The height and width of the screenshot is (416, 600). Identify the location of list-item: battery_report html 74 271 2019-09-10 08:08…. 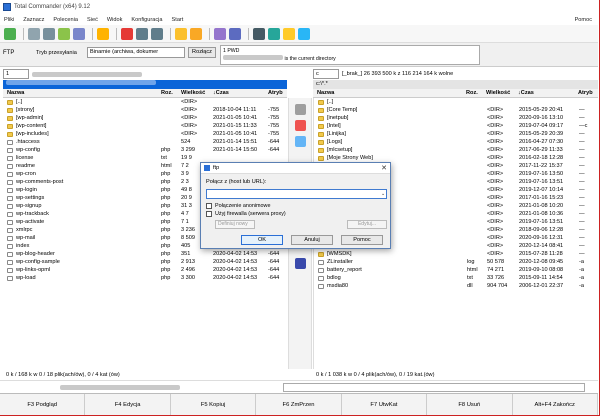
(456, 270).